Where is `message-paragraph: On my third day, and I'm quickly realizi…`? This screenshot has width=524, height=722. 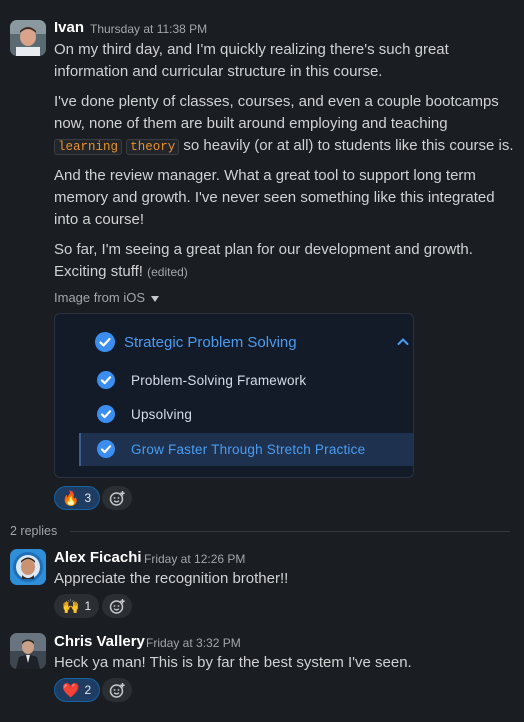 message-paragraph: On my third day, and I'm quickly realizi… is located at coordinates (284, 61).